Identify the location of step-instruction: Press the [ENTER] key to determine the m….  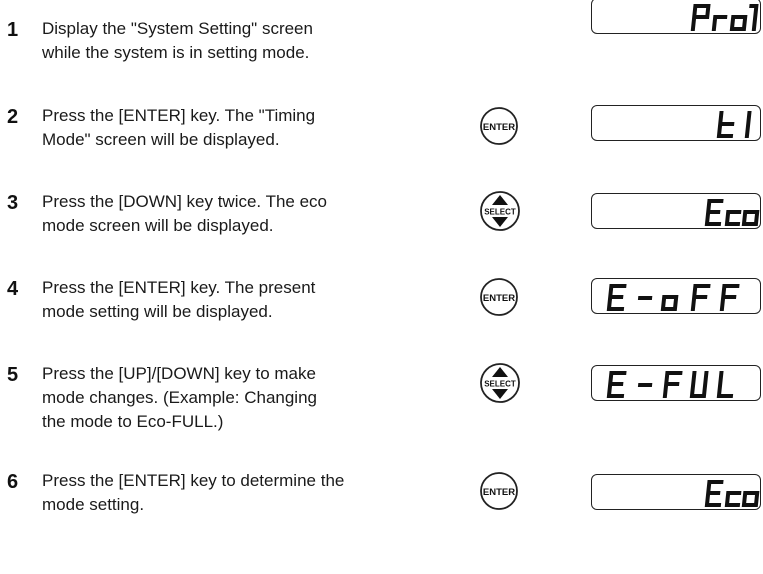
(252, 493).